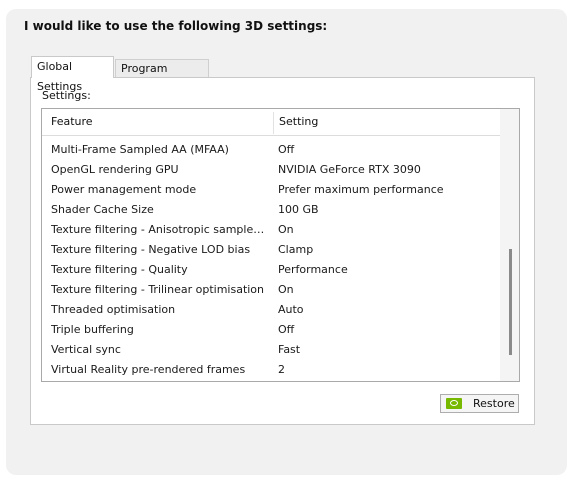  Describe the element at coordinates (271, 330) in the screenshot. I see `table-row: Triple buffering Off` at that location.